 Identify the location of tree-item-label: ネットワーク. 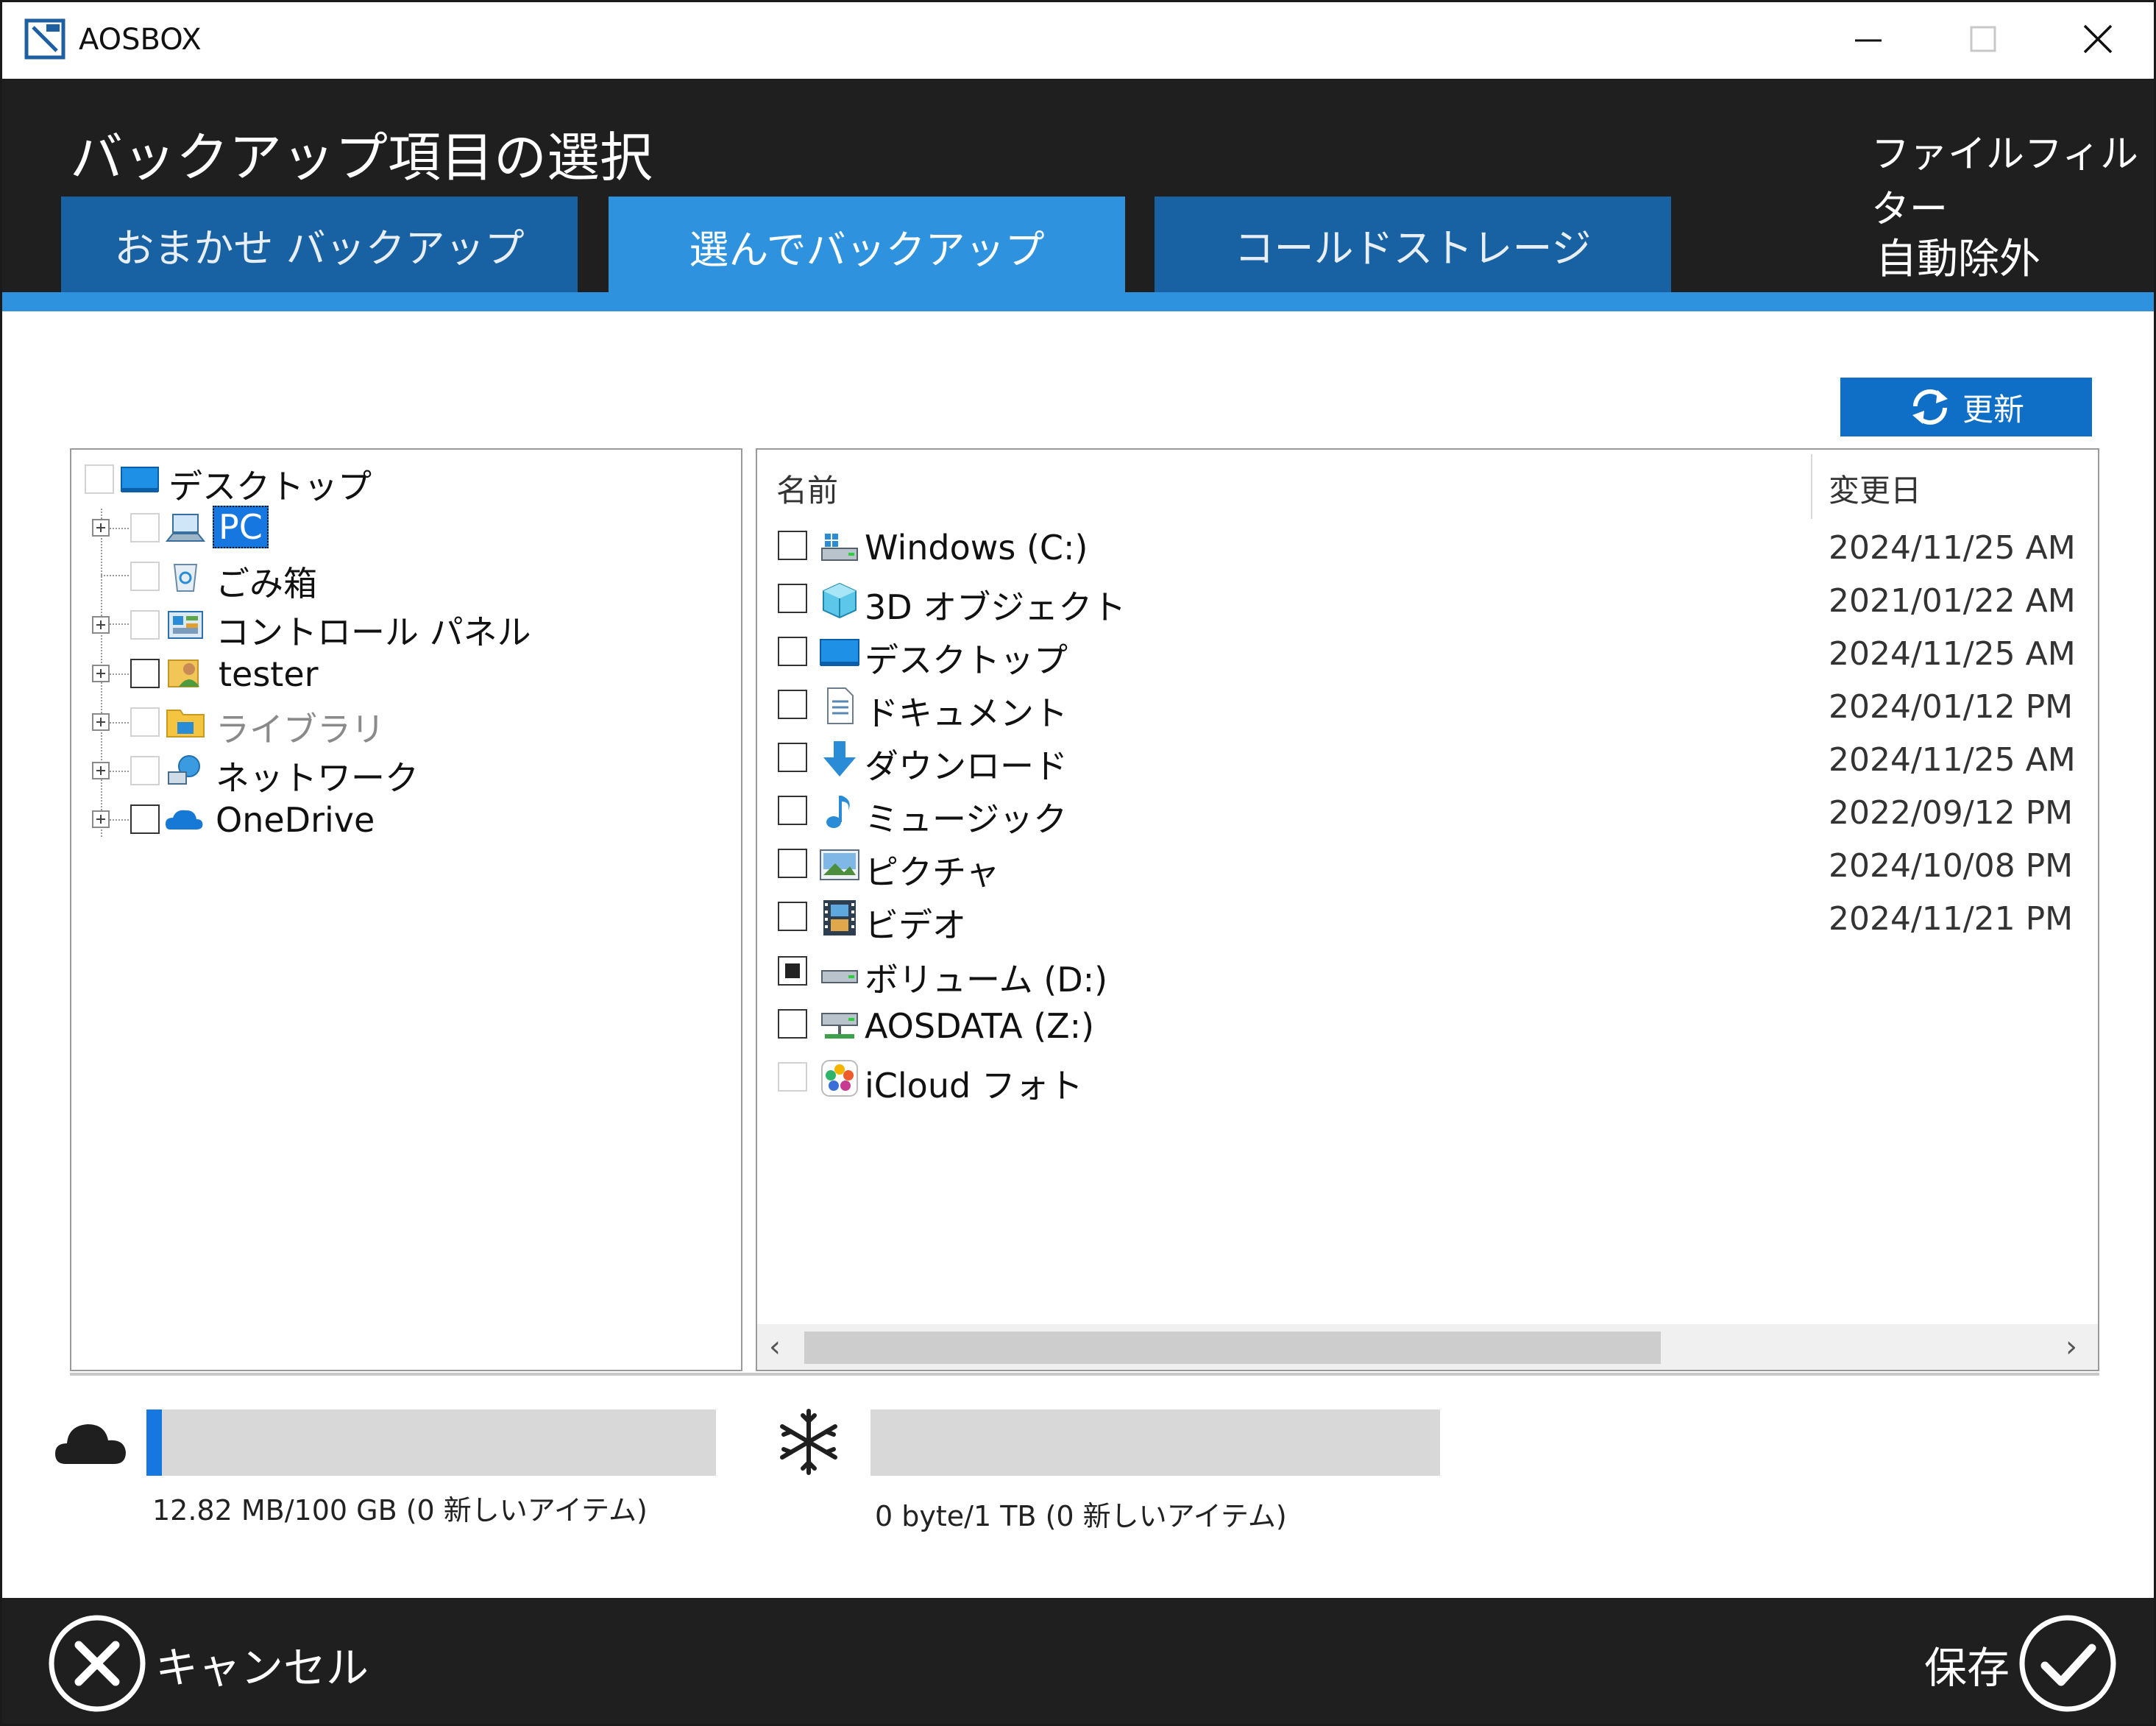
(317, 778).